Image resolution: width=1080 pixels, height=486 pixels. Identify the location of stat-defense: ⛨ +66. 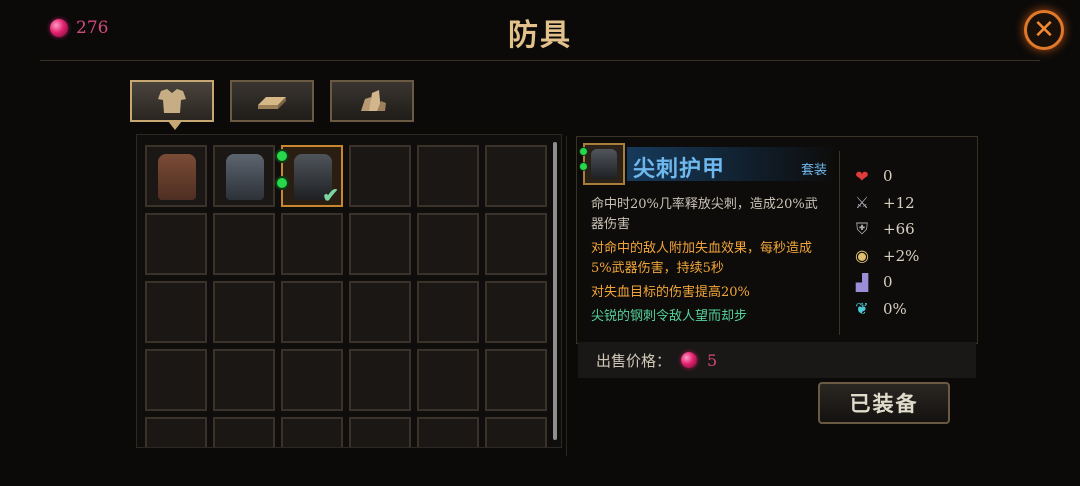
(908, 229).